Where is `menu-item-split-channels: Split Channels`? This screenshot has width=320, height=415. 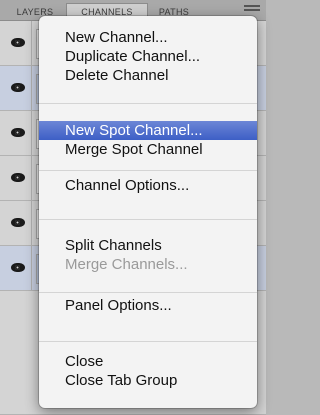 menu-item-split-channels: Split Channels is located at coordinates (148, 245).